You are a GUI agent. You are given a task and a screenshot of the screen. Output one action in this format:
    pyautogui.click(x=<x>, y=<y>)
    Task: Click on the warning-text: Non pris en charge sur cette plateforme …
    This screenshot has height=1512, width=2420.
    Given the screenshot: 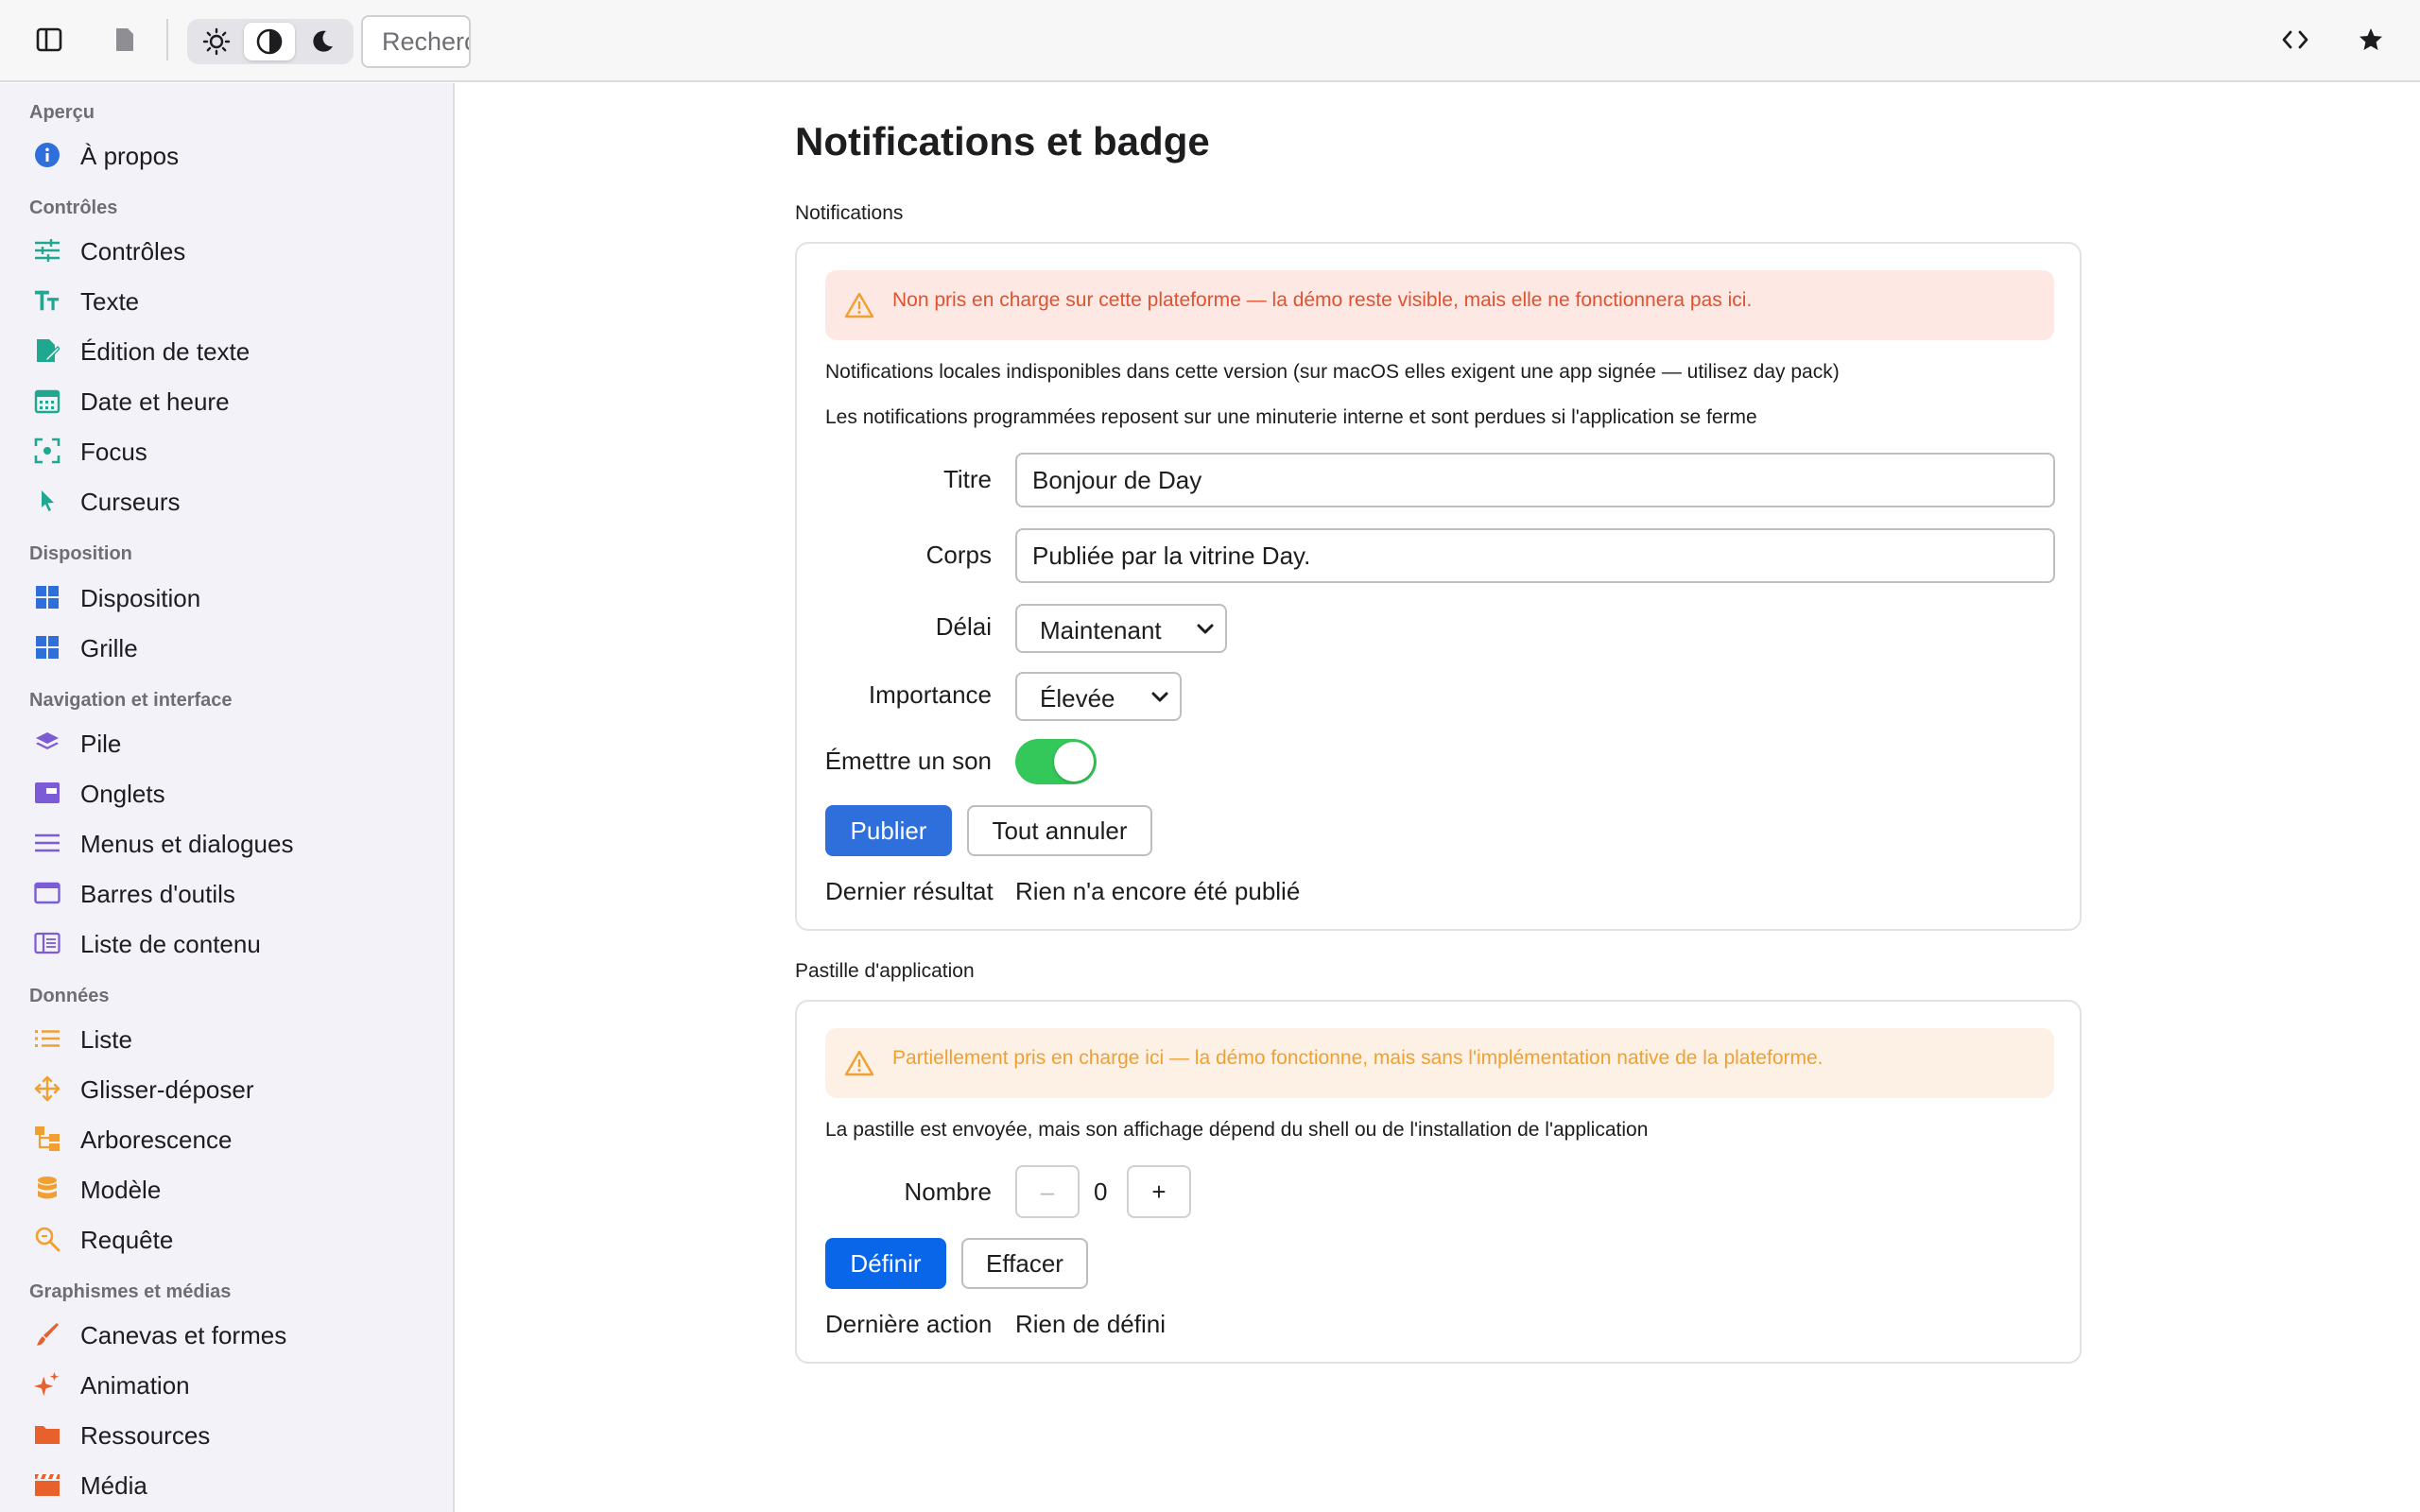 What is the action you would take?
    pyautogui.click(x=1322, y=300)
    